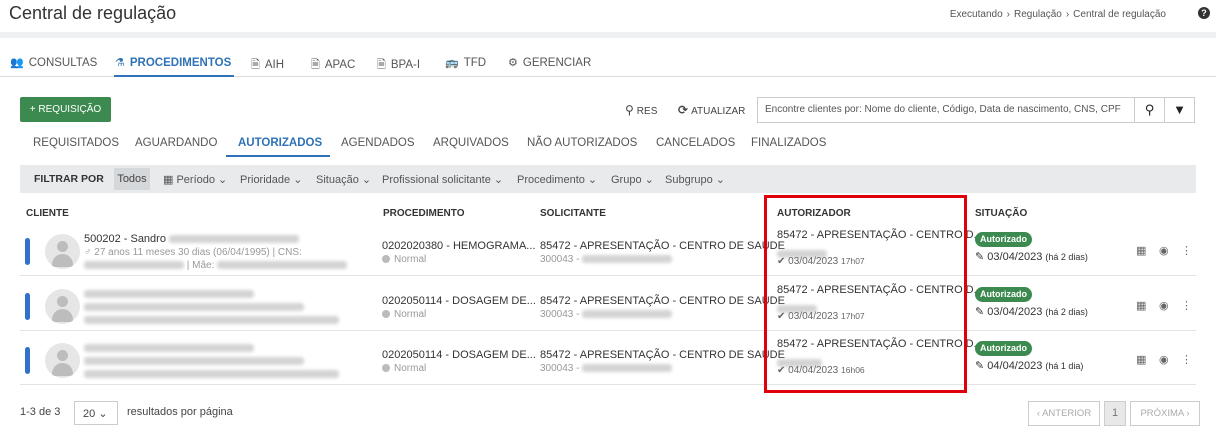  Describe the element at coordinates (1003, 348) in the screenshot. I see `status-badge: Autorizado` at that location.